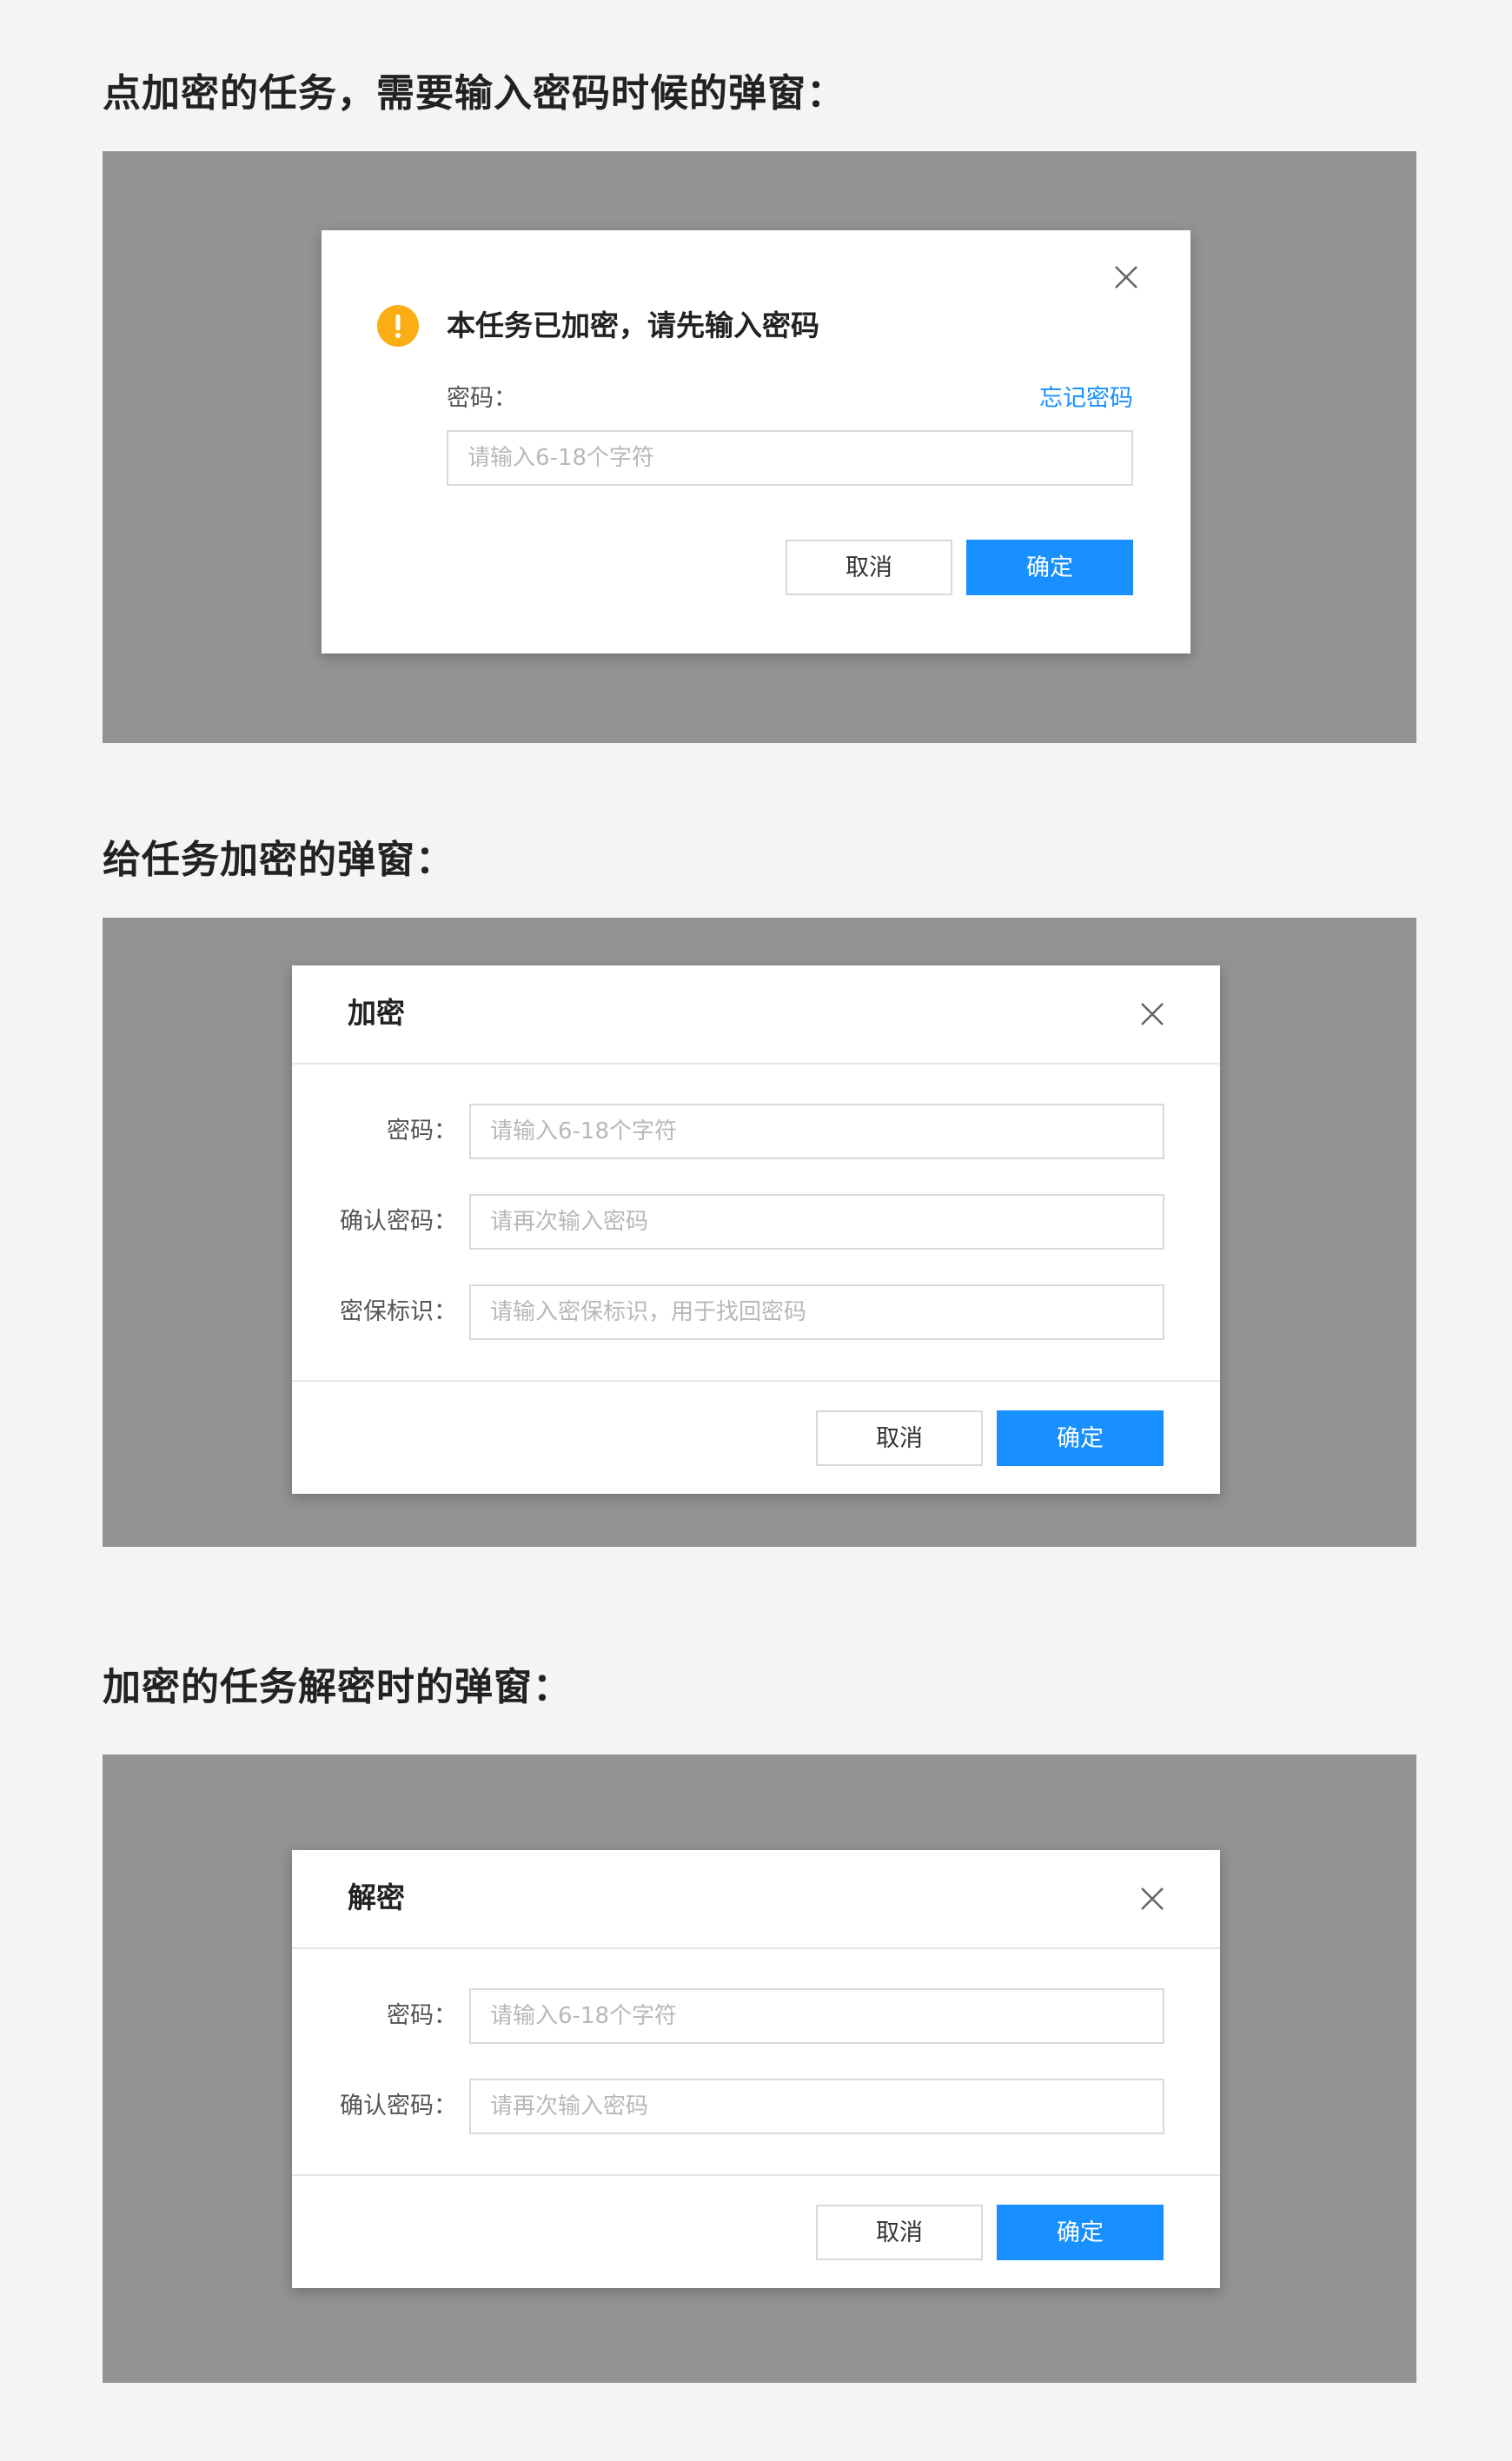 Image resolution: width=1512 pixels, height=2461 pixels. I want to click on section-title-decrypt: 加密的任务解密时的弹窗：, so click(337, 1687).